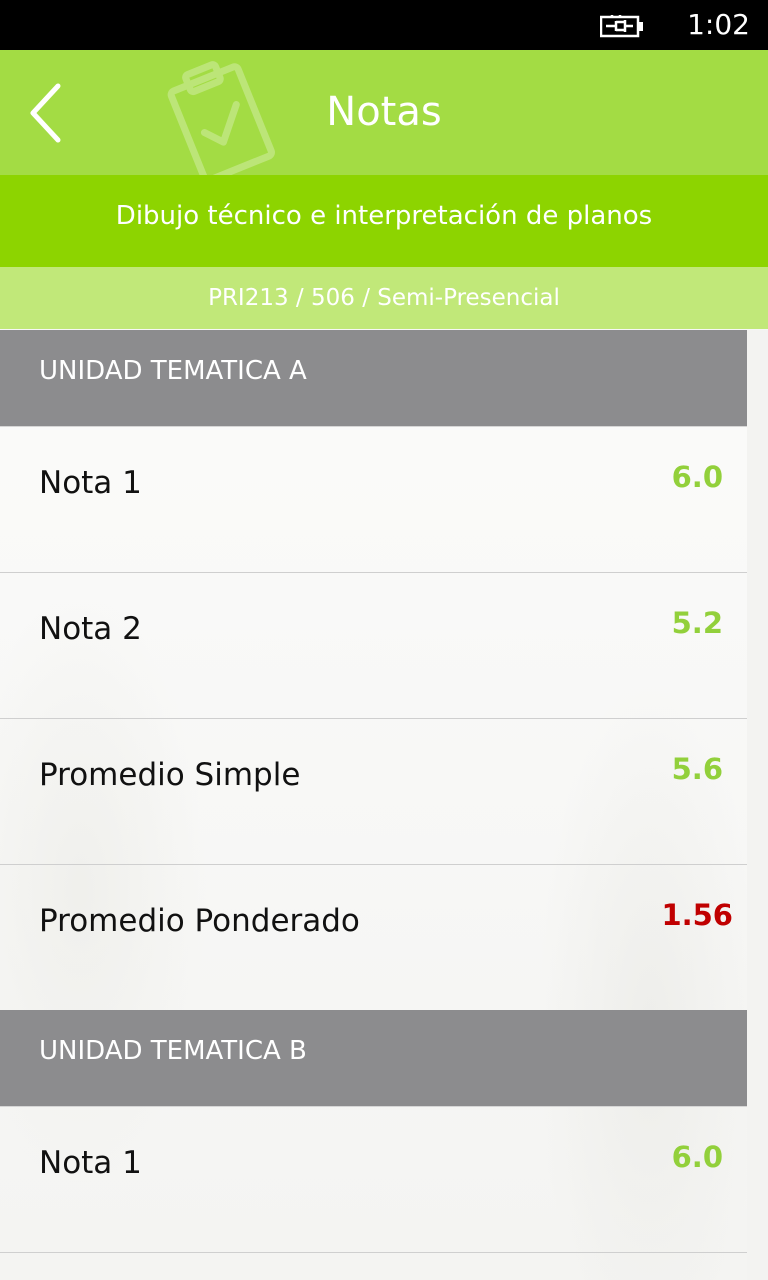  I want to click on grade-label: Promedio Ponderado, so click(199, 921).